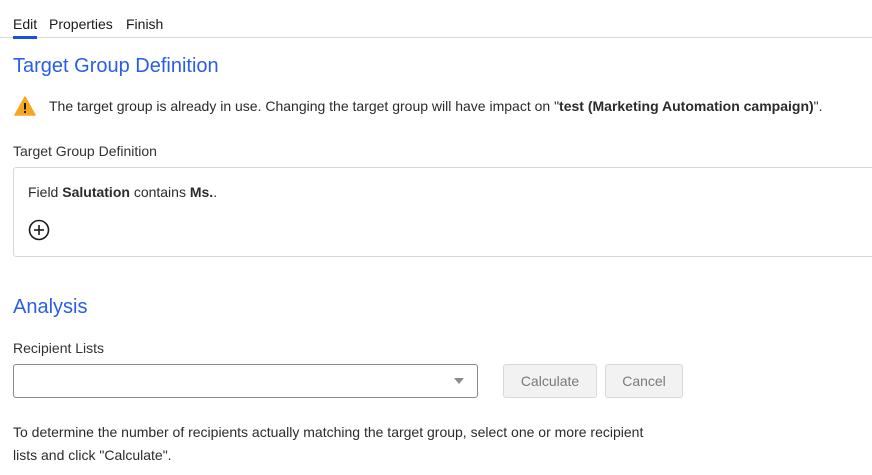 The height and width of the screenshot is (475, 872). I want to click on plus-circle-icon, so click(39, 230).